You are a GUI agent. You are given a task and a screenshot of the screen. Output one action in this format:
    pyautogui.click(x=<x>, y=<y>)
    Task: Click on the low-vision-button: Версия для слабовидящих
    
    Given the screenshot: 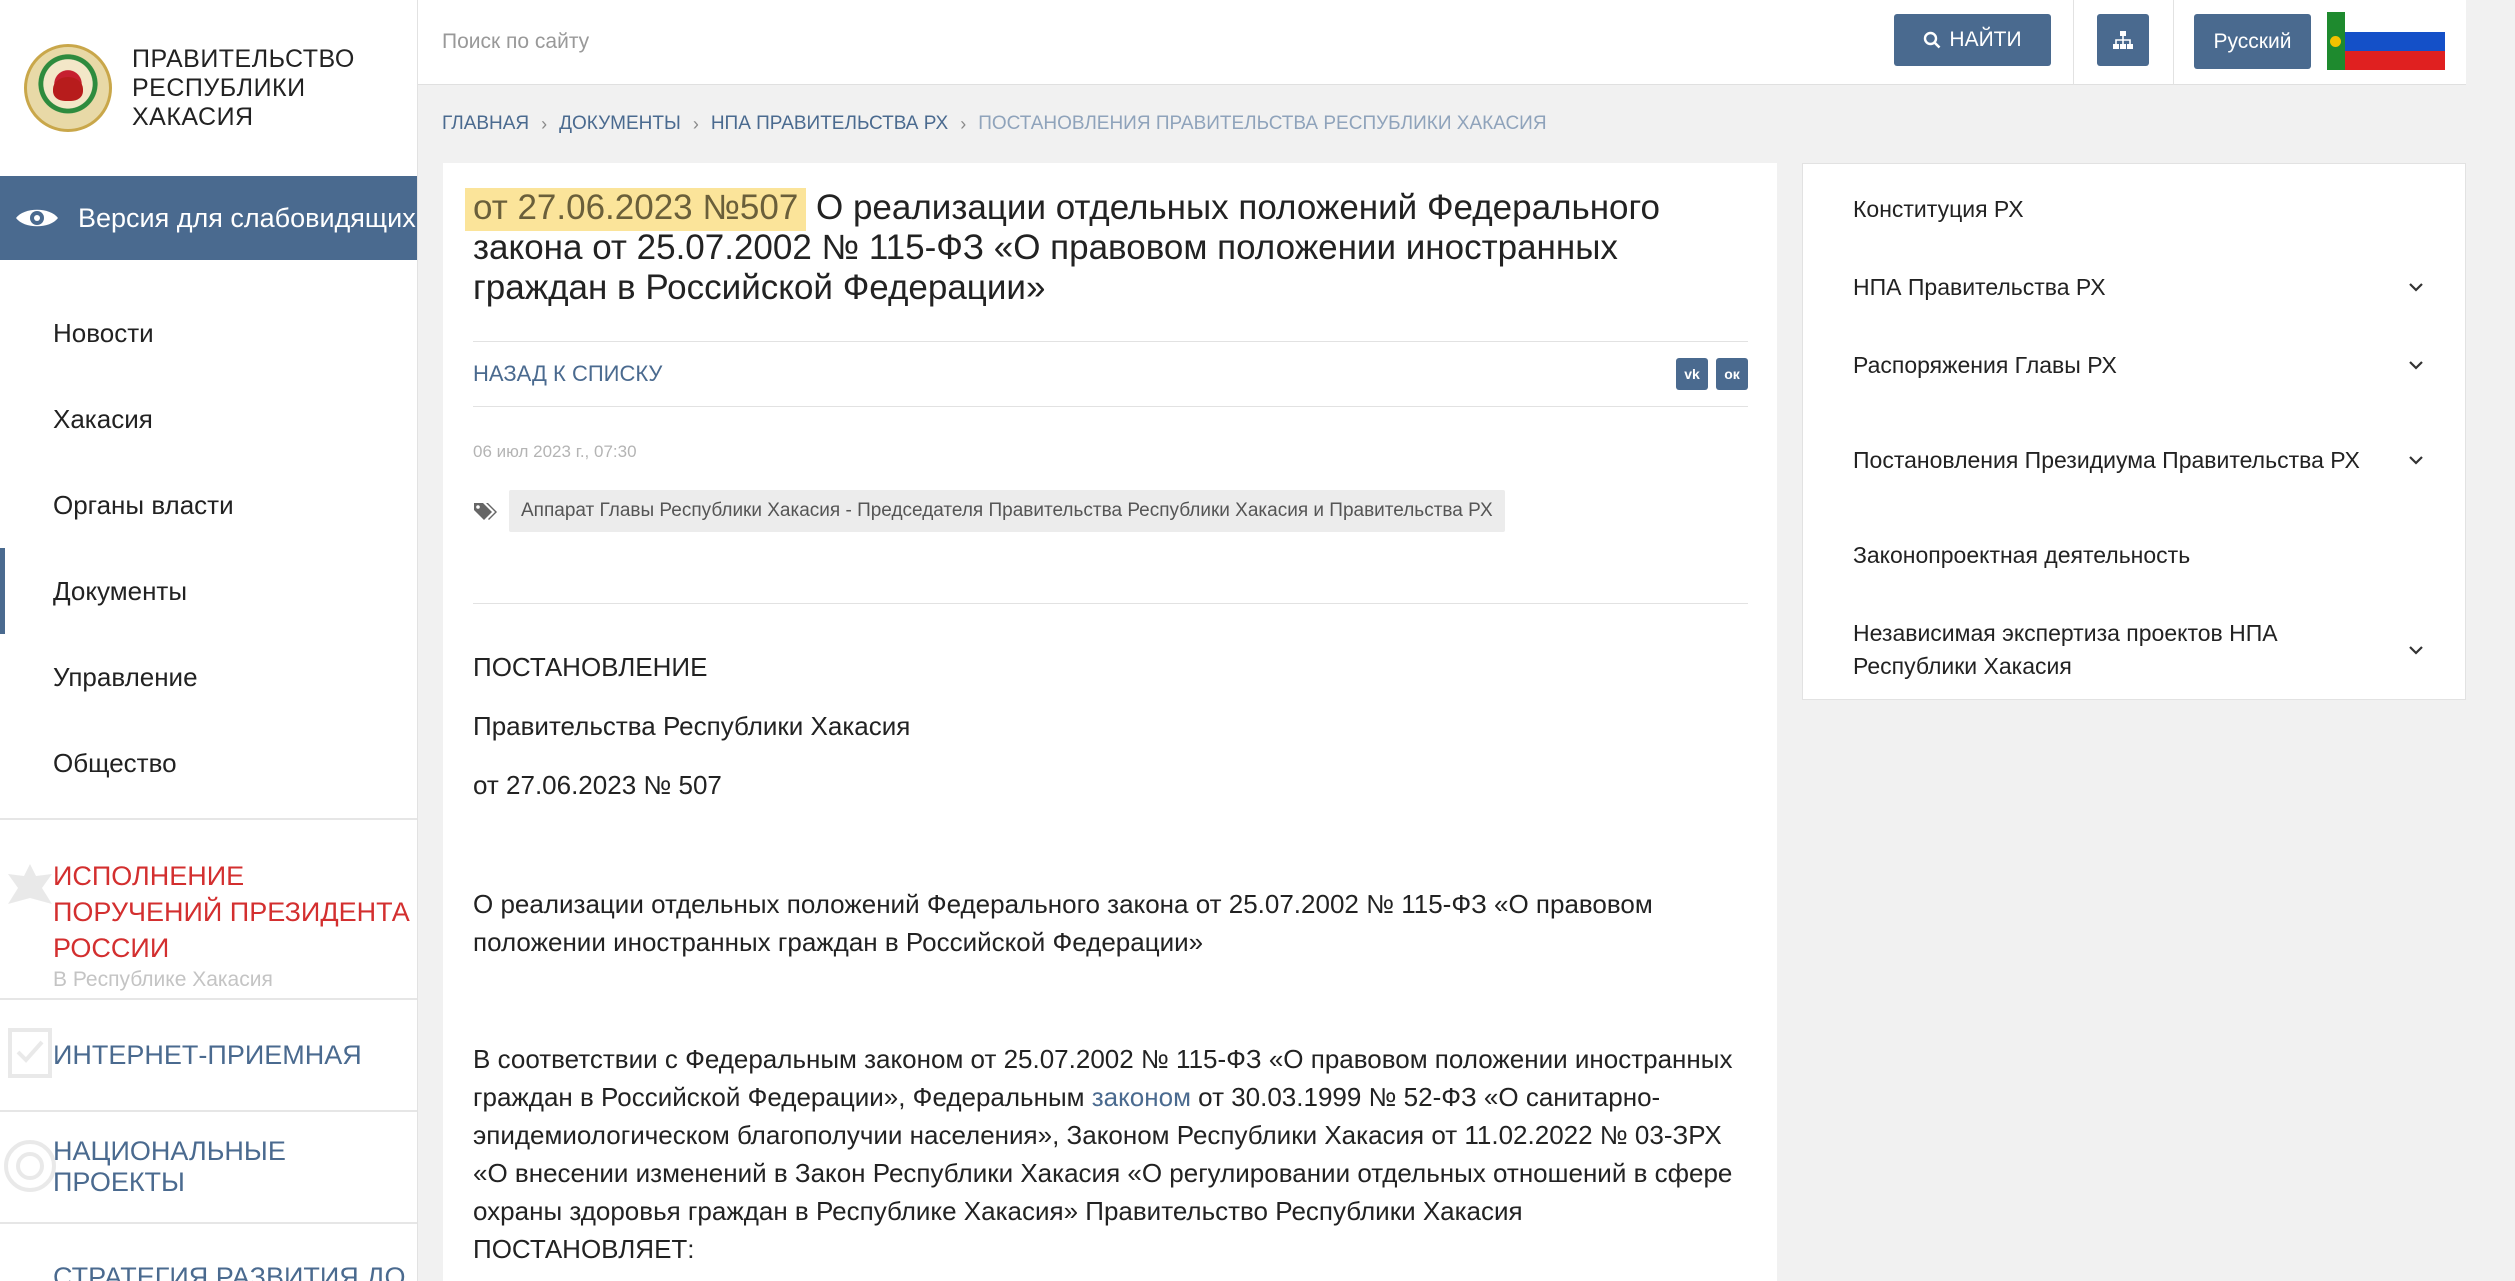 What is the action you would take?
    pyautogui.click(x=208, y=218)
    